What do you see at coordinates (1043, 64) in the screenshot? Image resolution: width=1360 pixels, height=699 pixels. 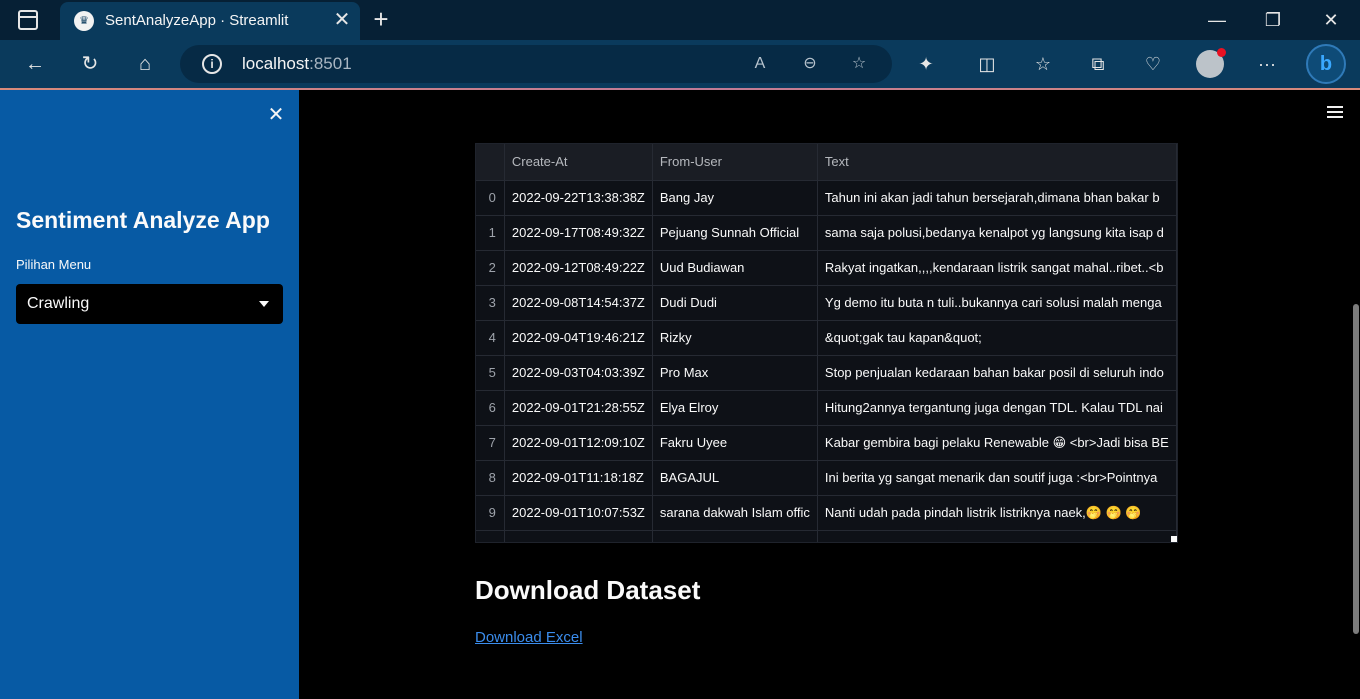 I see `favorites-icon: ☆` at bounding box center [1043, 64].